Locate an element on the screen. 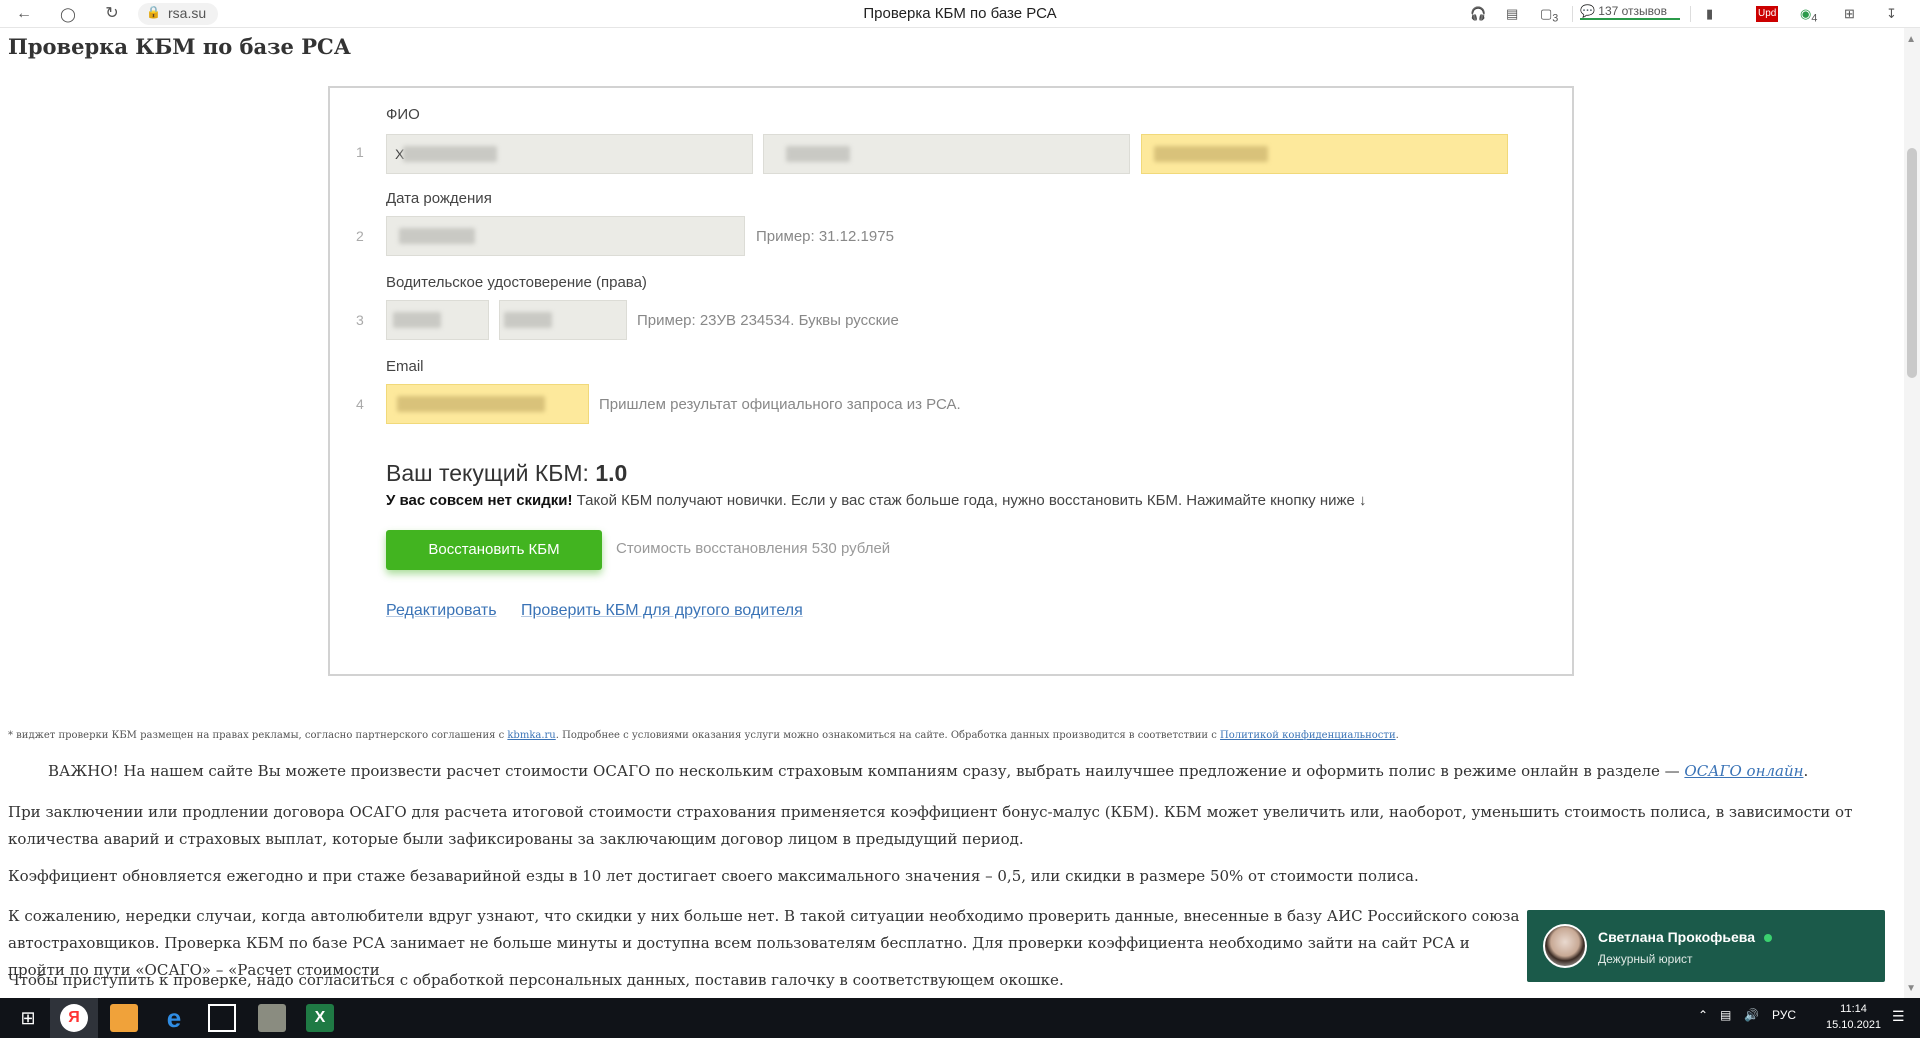  reload-icon: ↻ is located at coordinates (112, 14).